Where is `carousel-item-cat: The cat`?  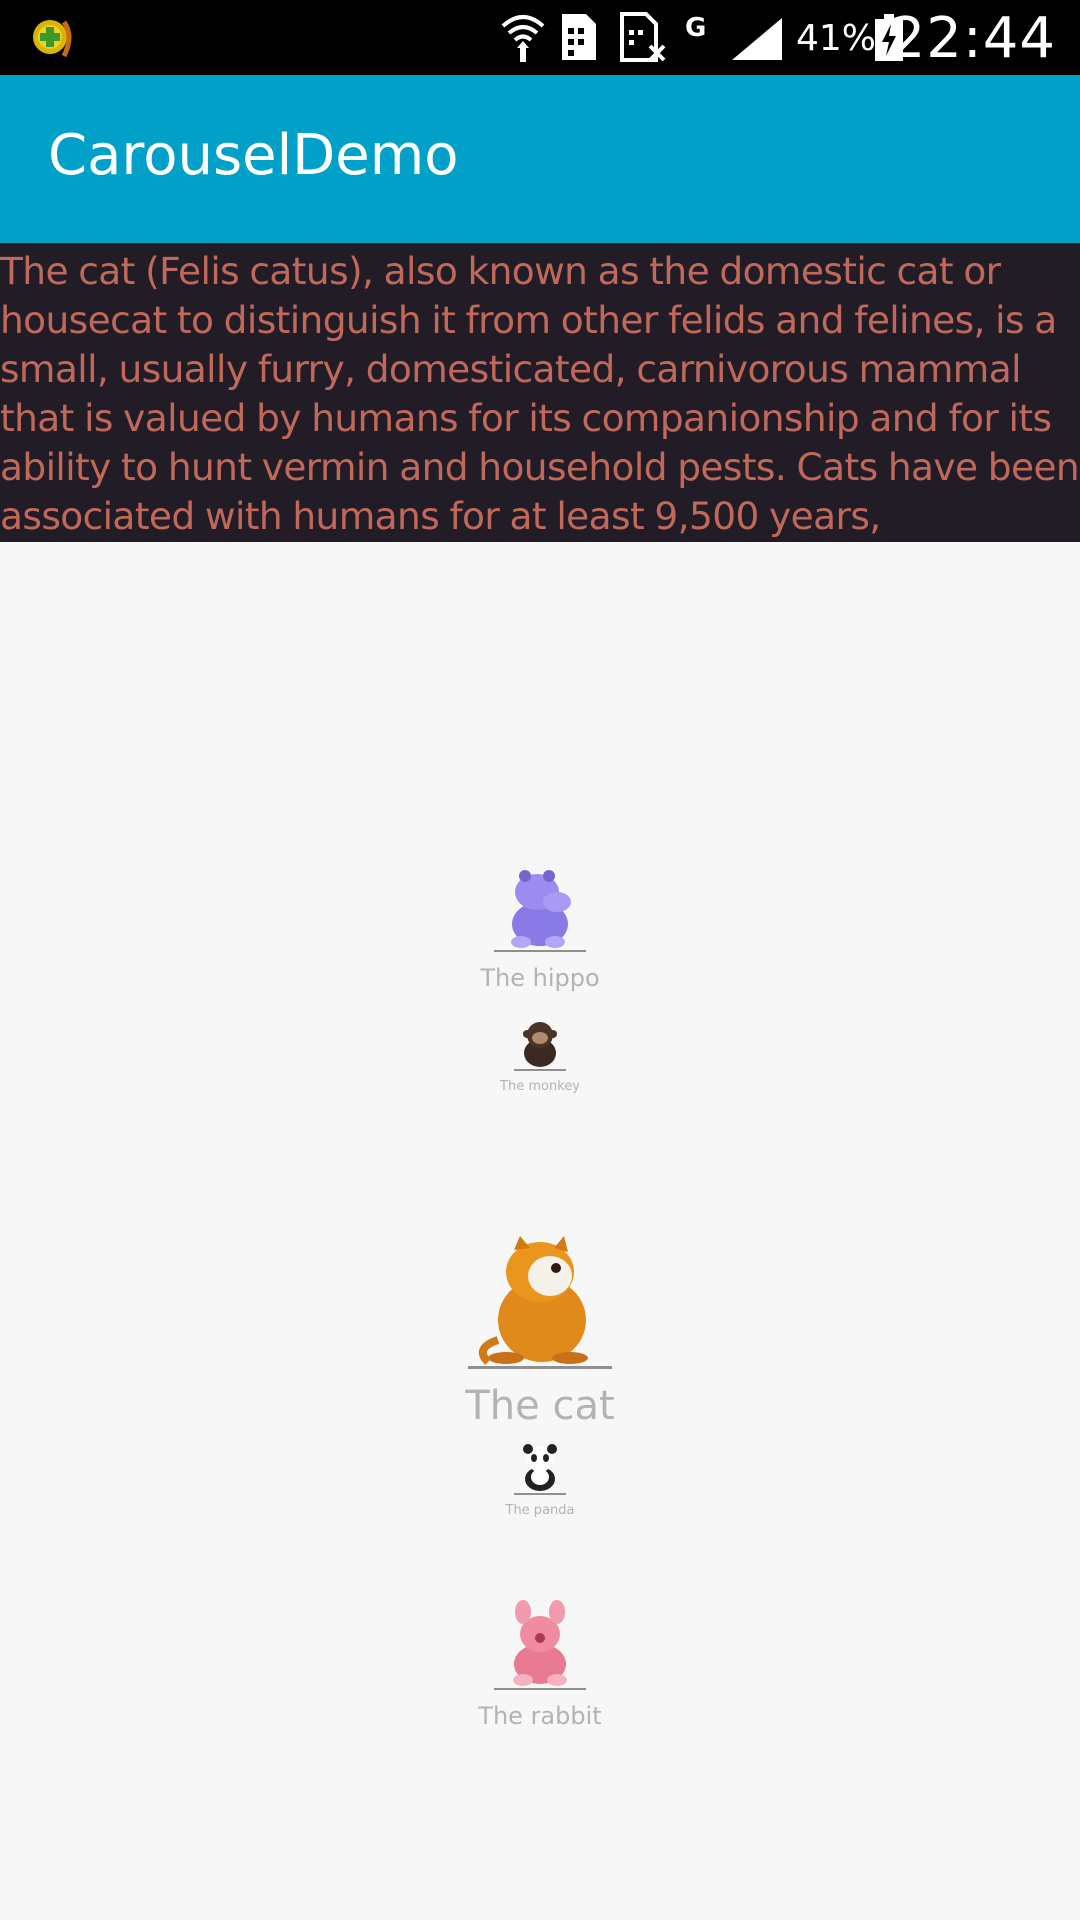 carousel-item-cat: The cat is located at coordinates (540, 1329).